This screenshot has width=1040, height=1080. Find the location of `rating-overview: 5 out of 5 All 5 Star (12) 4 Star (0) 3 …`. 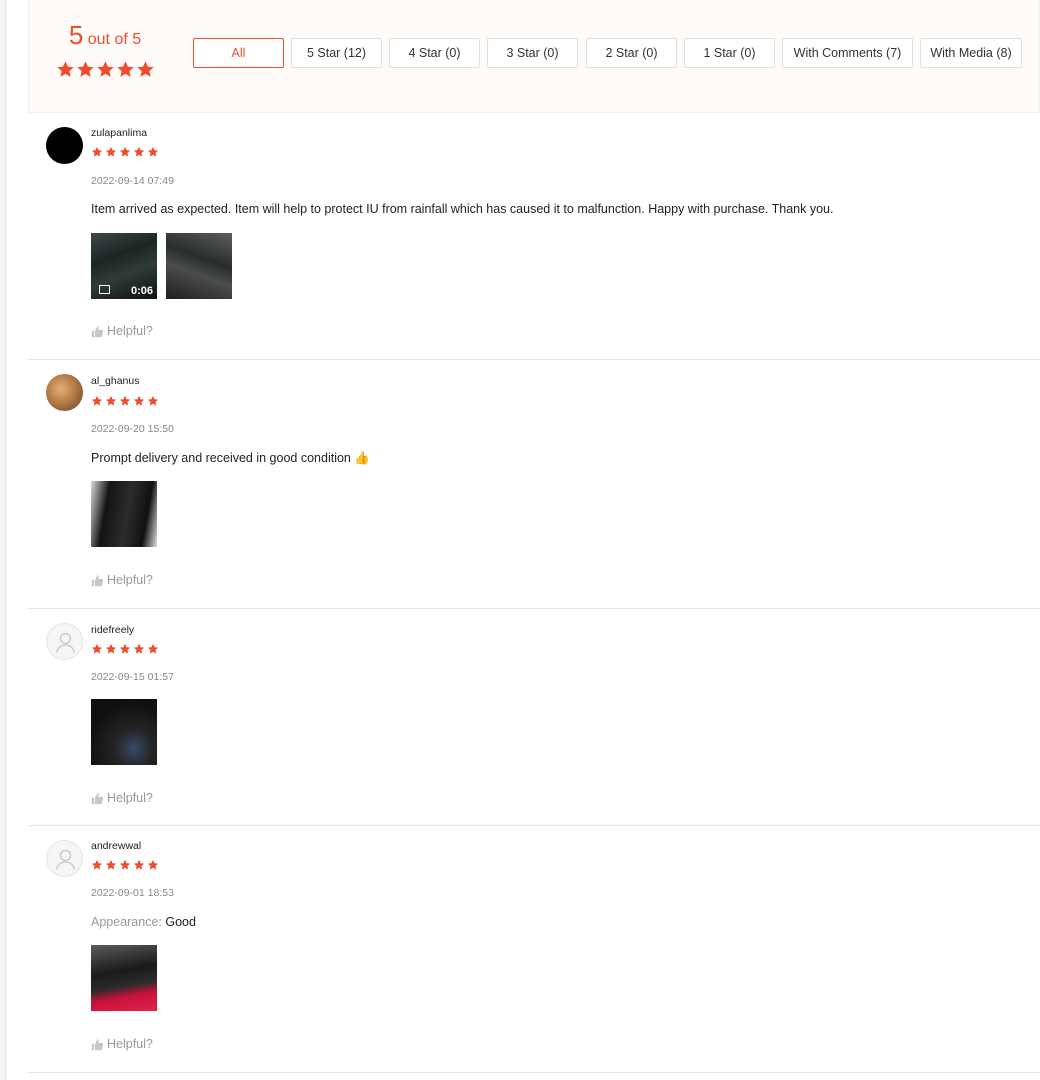

rating-overview: 5 out of 5 All 5 Star (12) 4 Star (0) 3 … is located at coordinates (534, 56).